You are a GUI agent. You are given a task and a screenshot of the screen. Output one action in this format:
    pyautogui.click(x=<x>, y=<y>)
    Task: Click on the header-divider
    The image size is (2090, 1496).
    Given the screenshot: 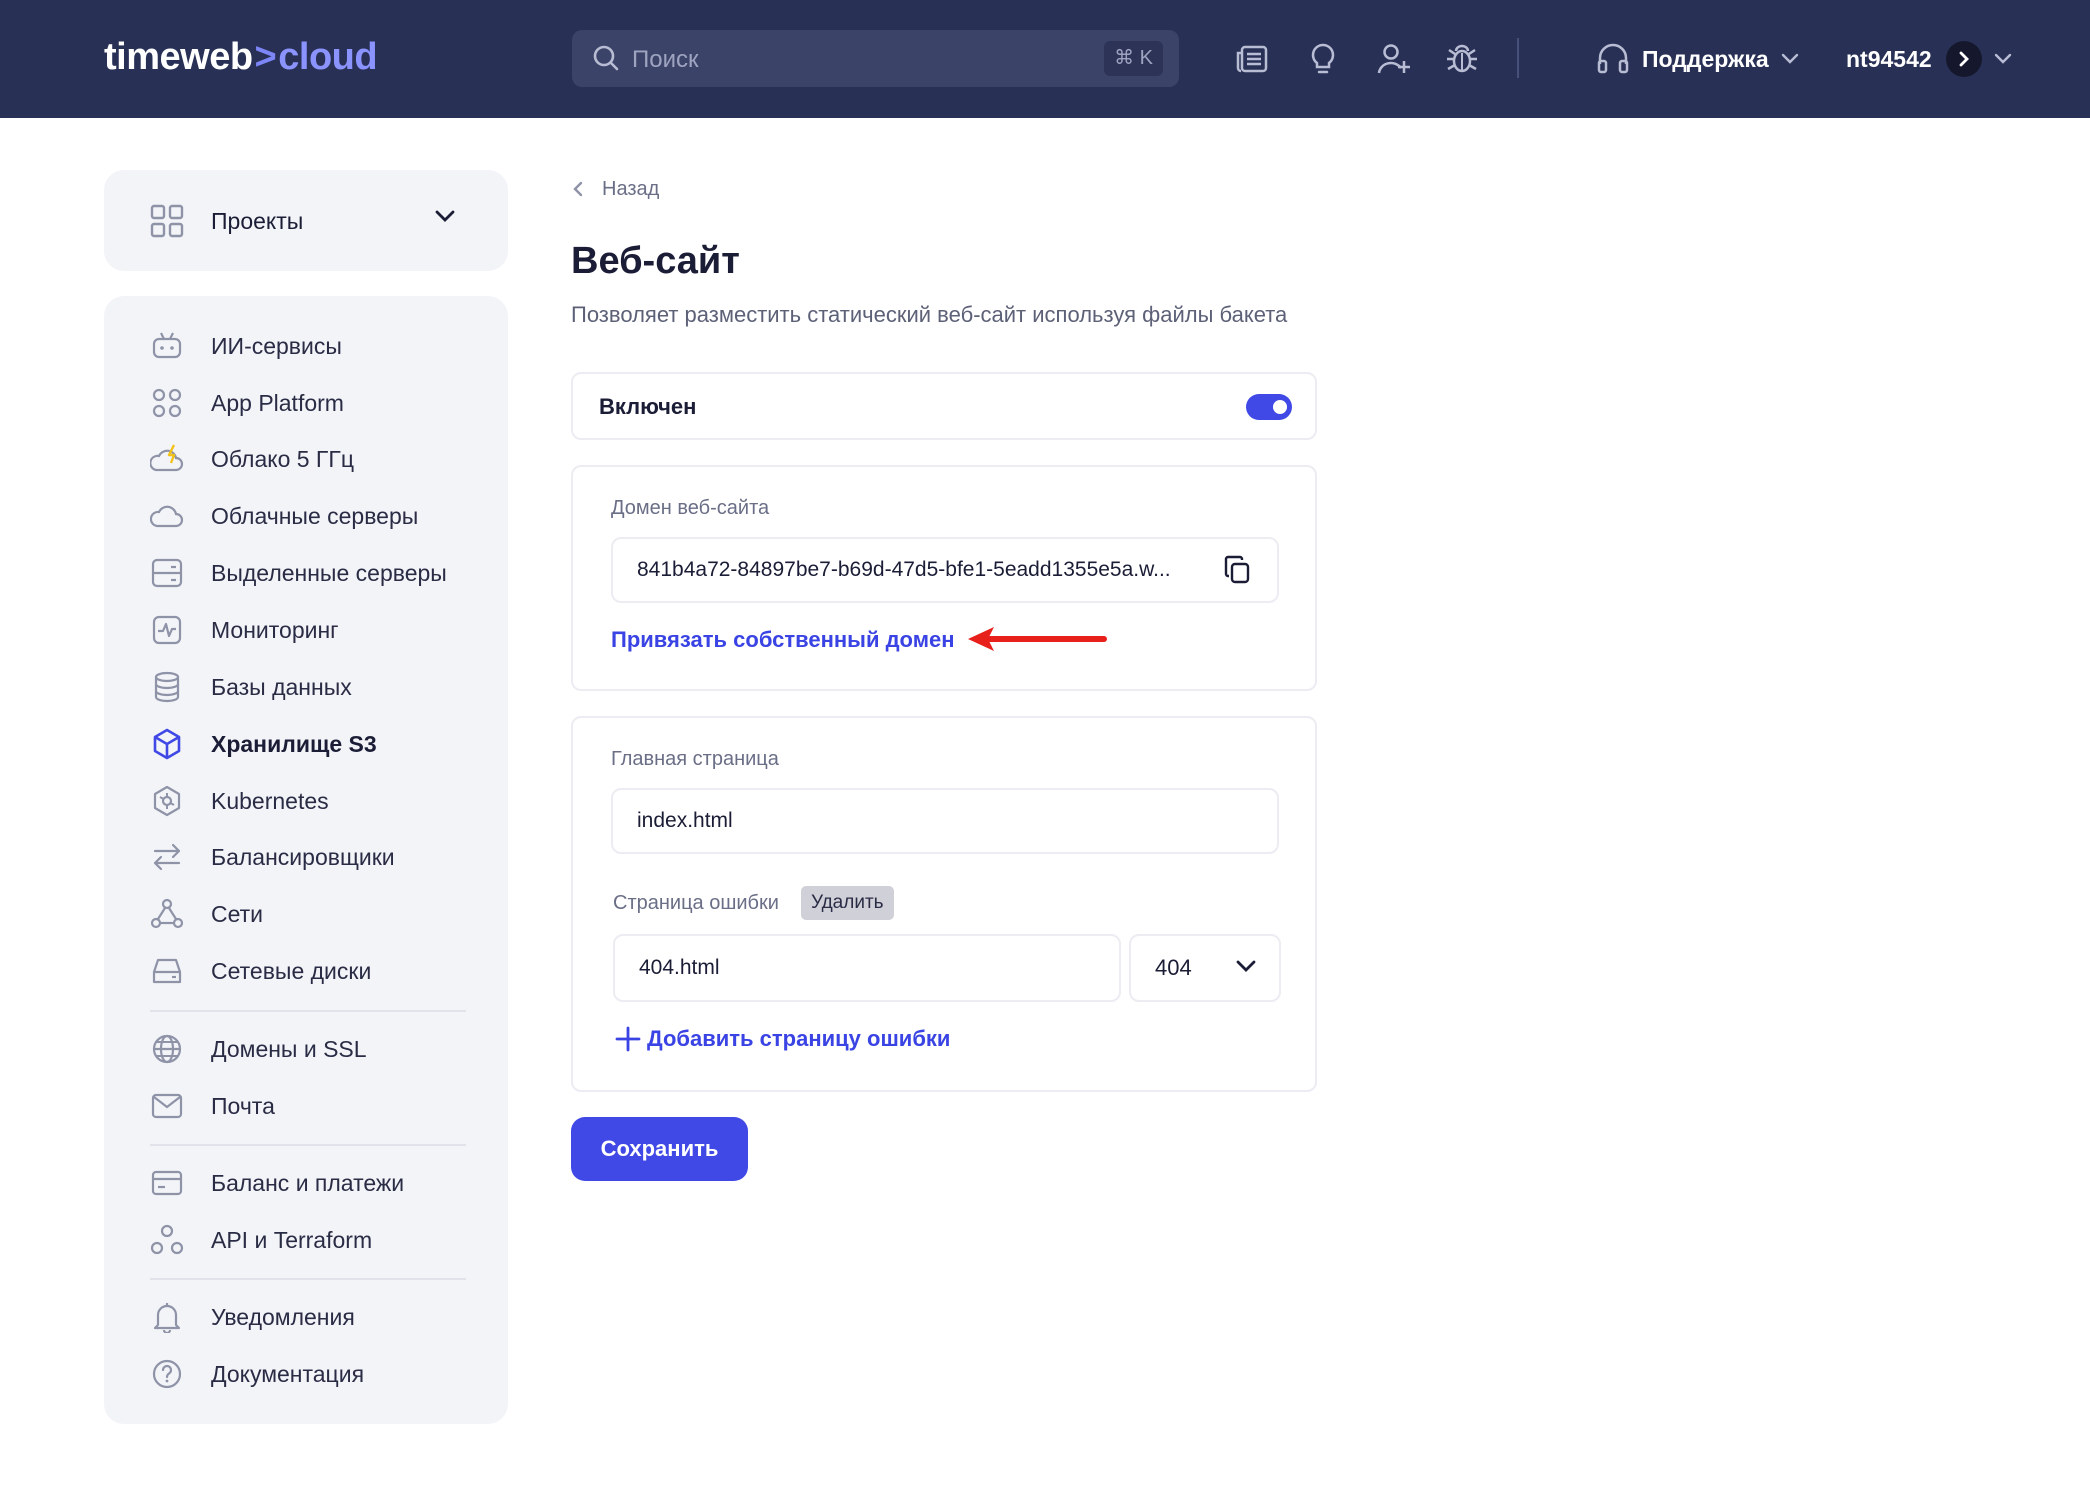 What is the action you would take?
    pyautogui.click(x=1518, y=58)
    